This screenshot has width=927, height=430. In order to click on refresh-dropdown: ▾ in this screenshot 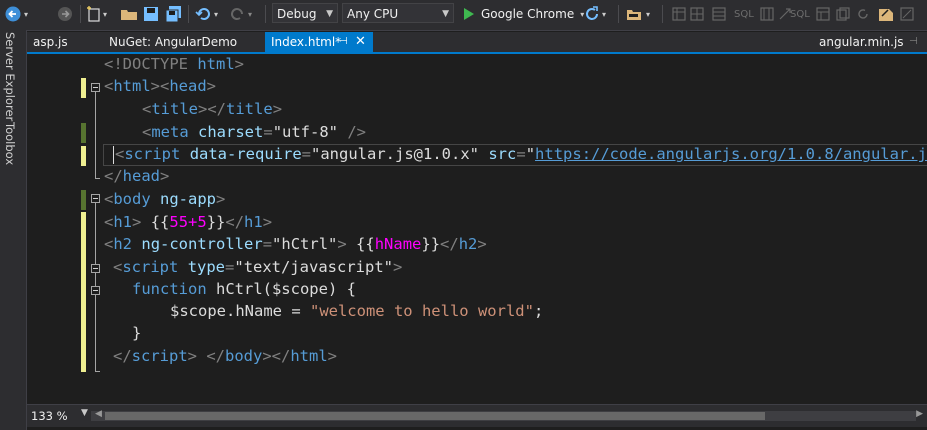, I will do `click(604, 14)`.